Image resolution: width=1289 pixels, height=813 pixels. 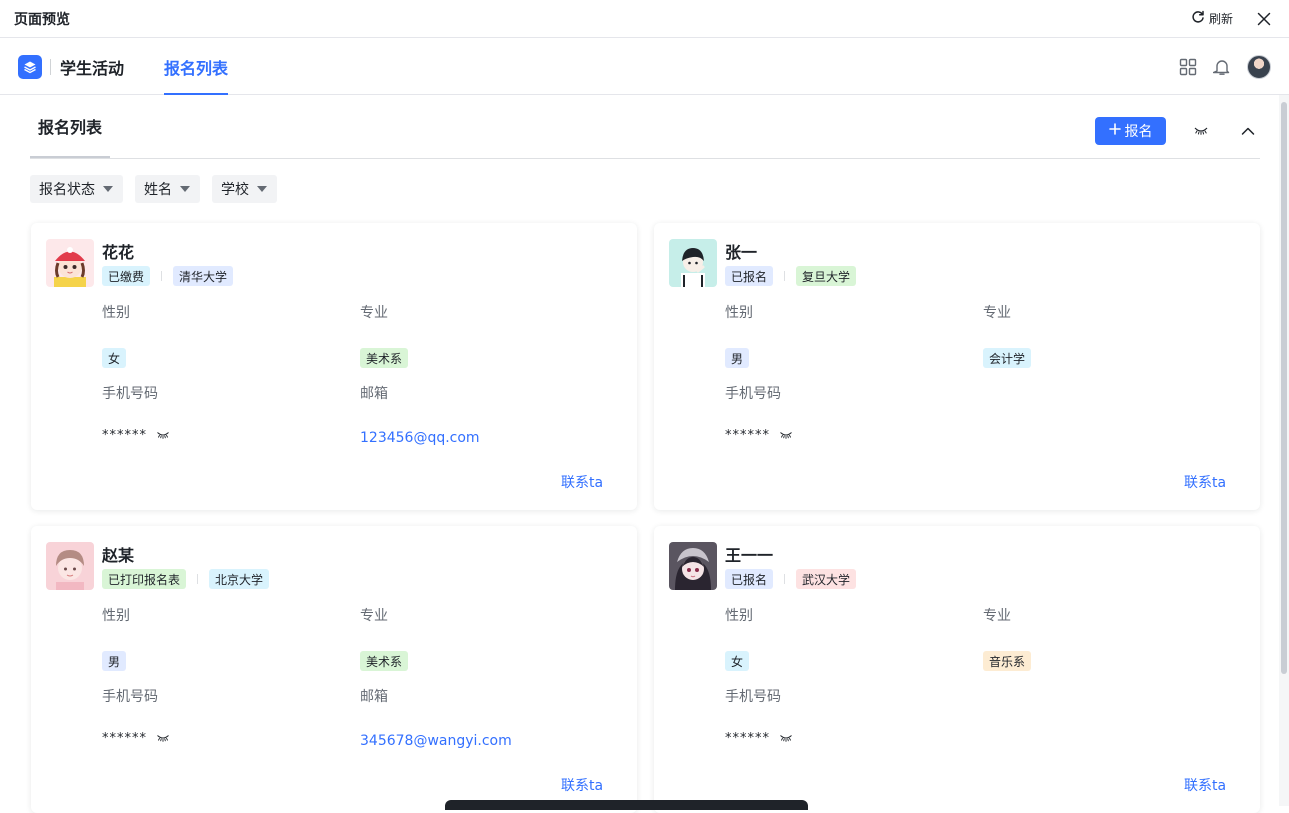 What do you see at coordinates (1007, 358) in the screenshot?
I see `major-tag: 会计学` at bounding box center [1007, 358].